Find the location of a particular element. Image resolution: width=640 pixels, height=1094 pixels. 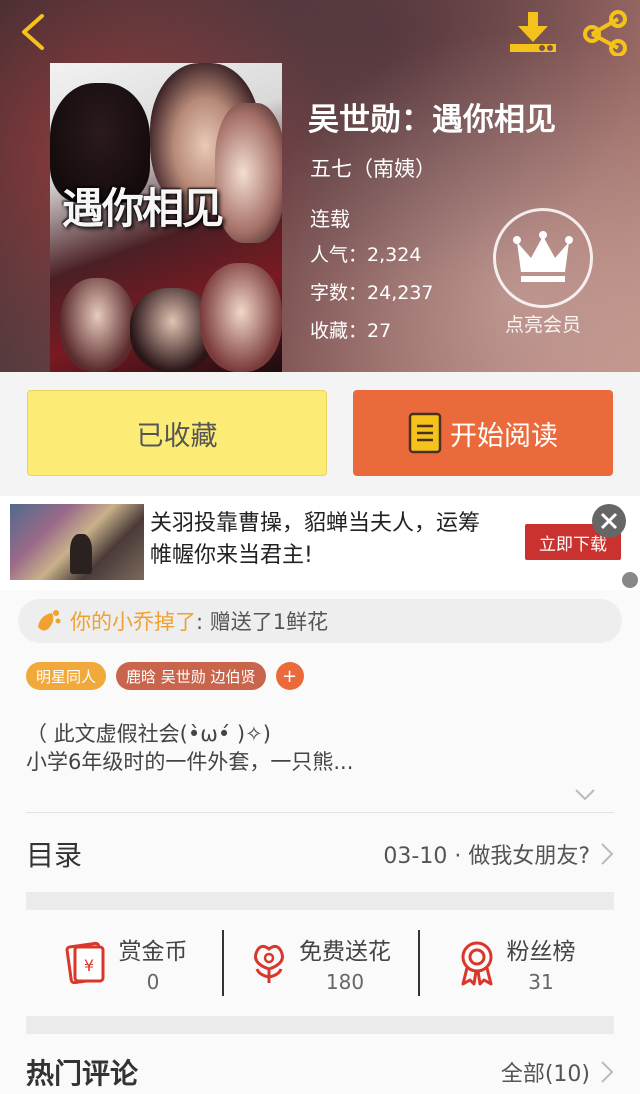

reward-coins-button: ¥ 赏金币 0 is located at coordinates (124, 963).